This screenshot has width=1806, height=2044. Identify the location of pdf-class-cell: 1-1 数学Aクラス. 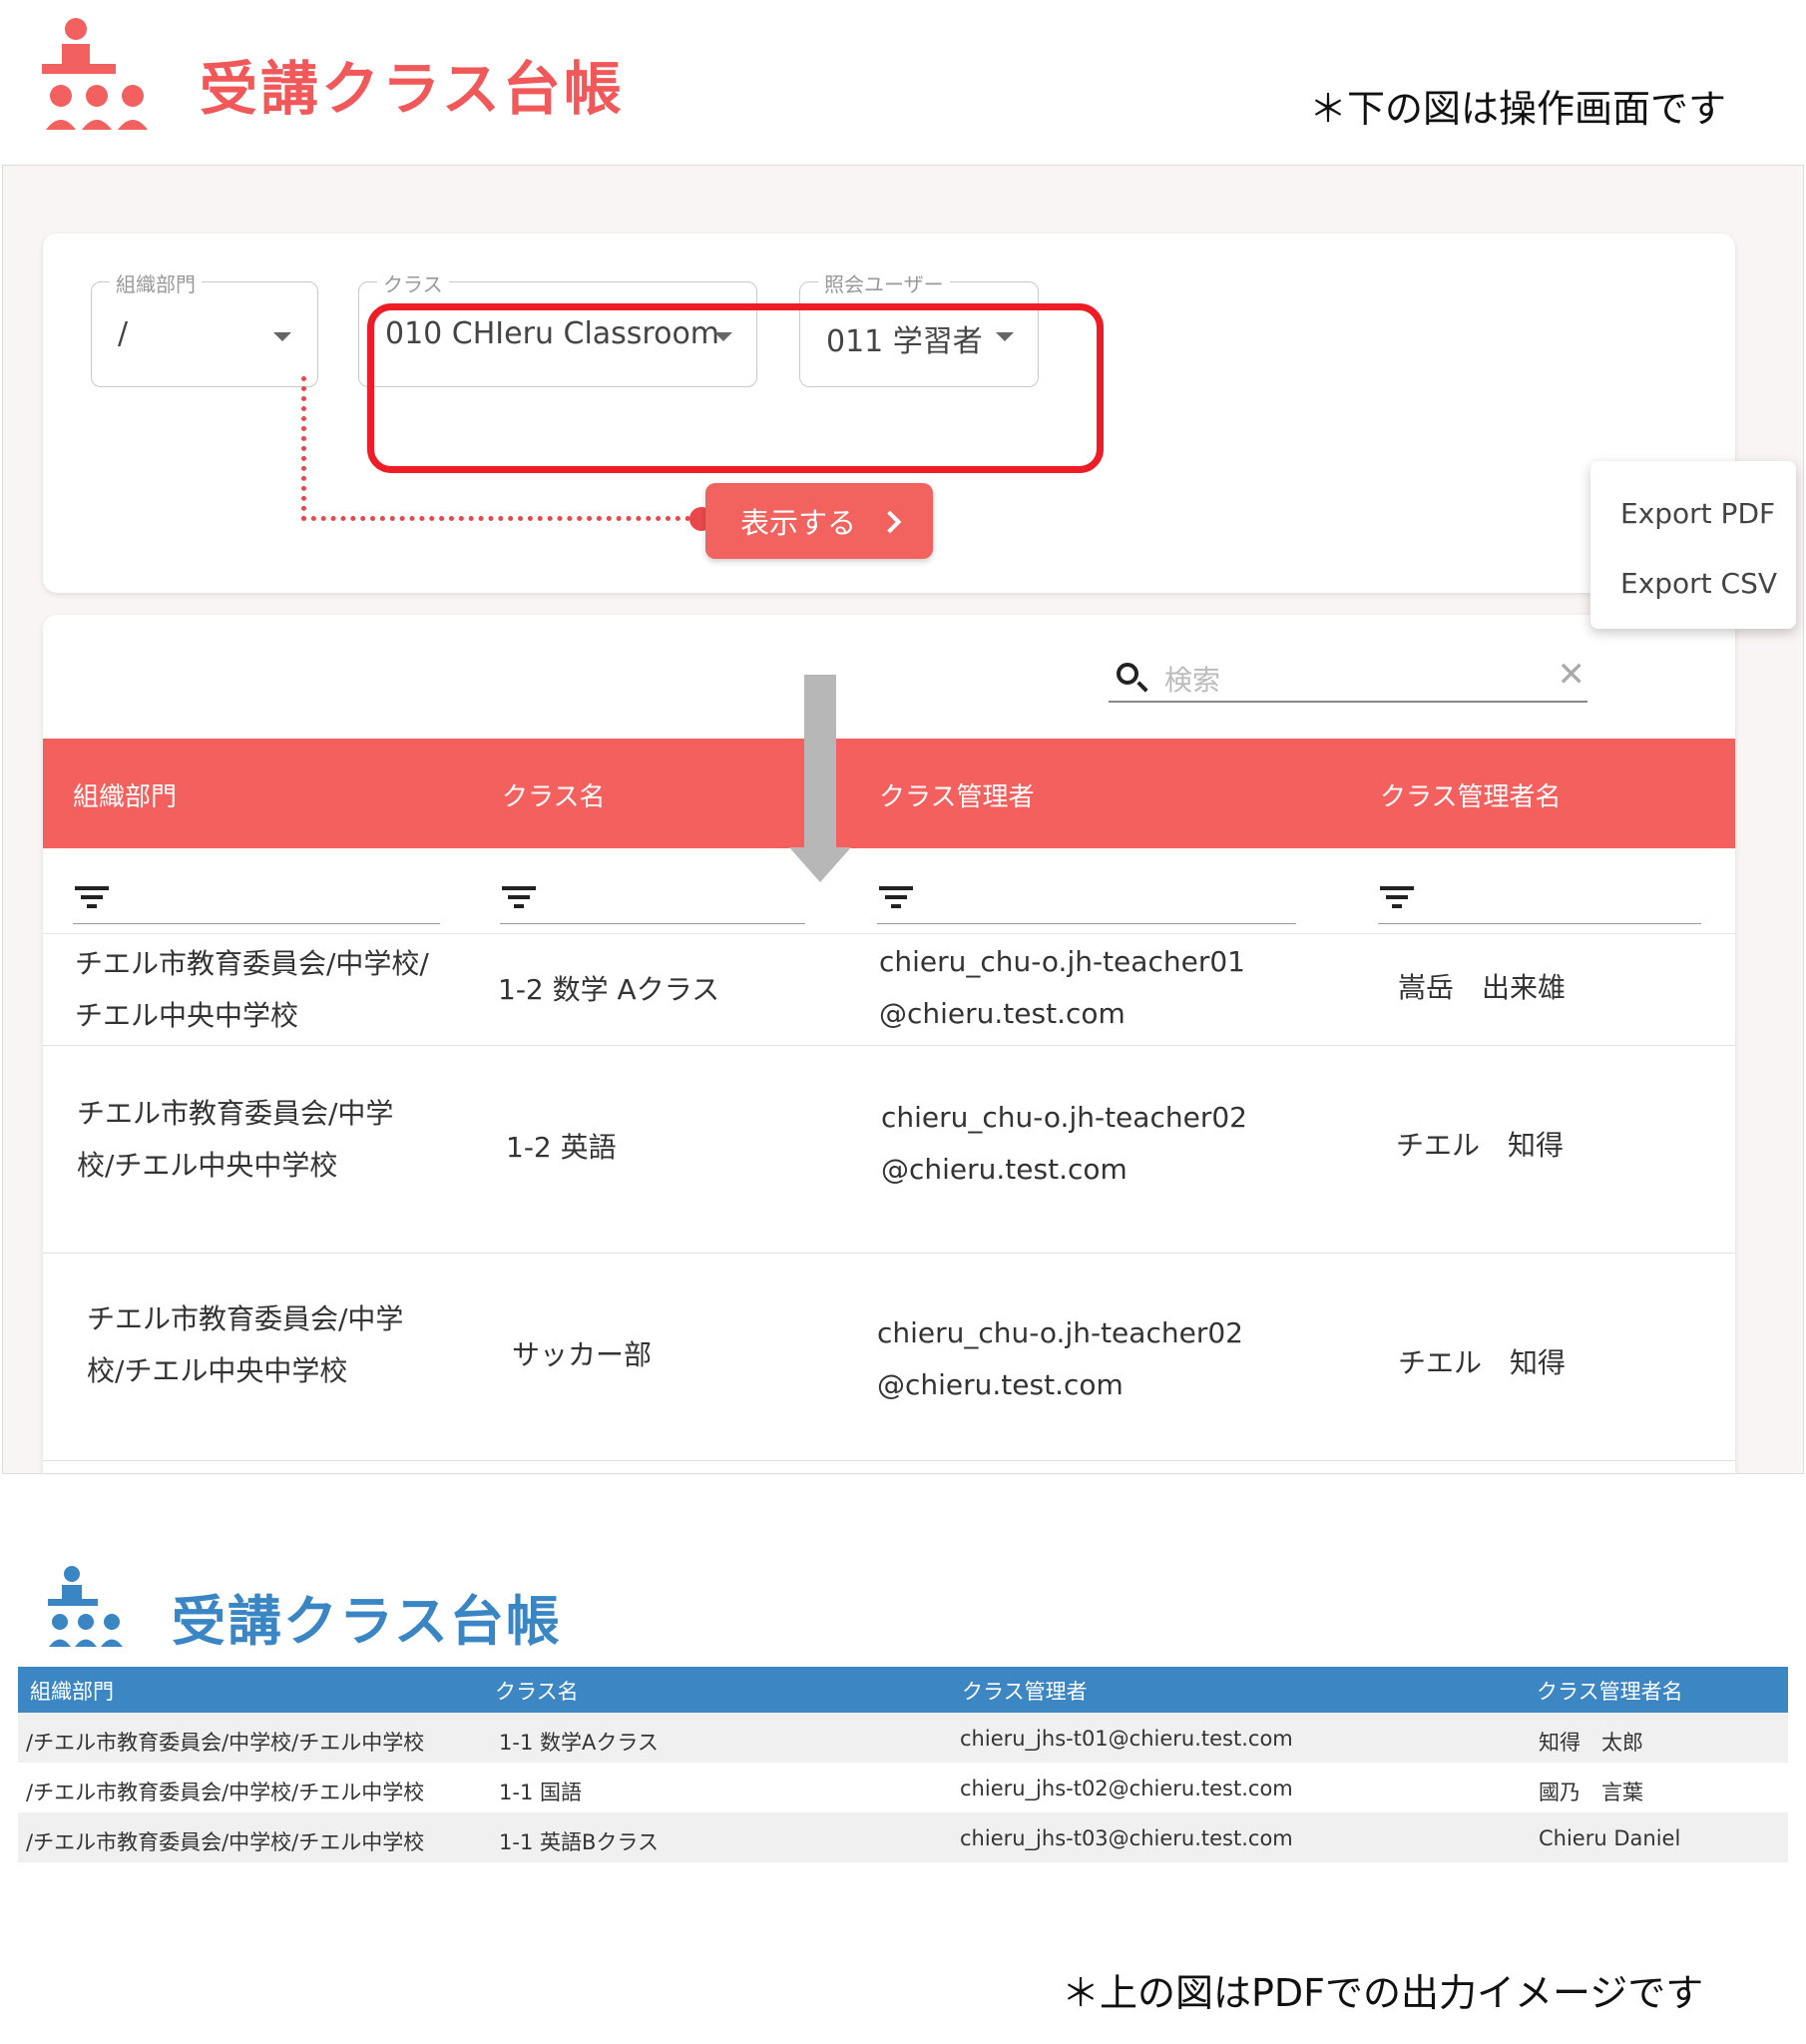
(579, 1743).